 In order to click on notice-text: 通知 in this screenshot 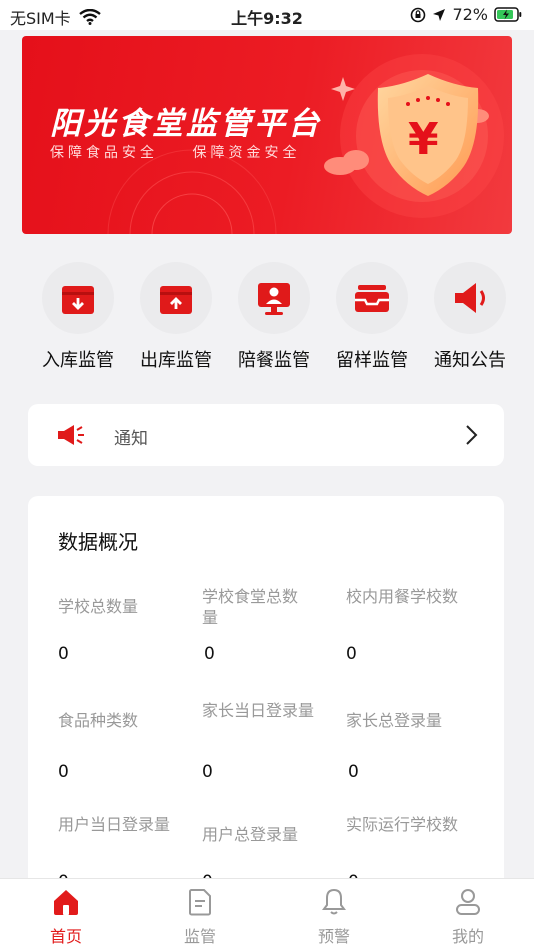, I will do `click(131, 439)`.